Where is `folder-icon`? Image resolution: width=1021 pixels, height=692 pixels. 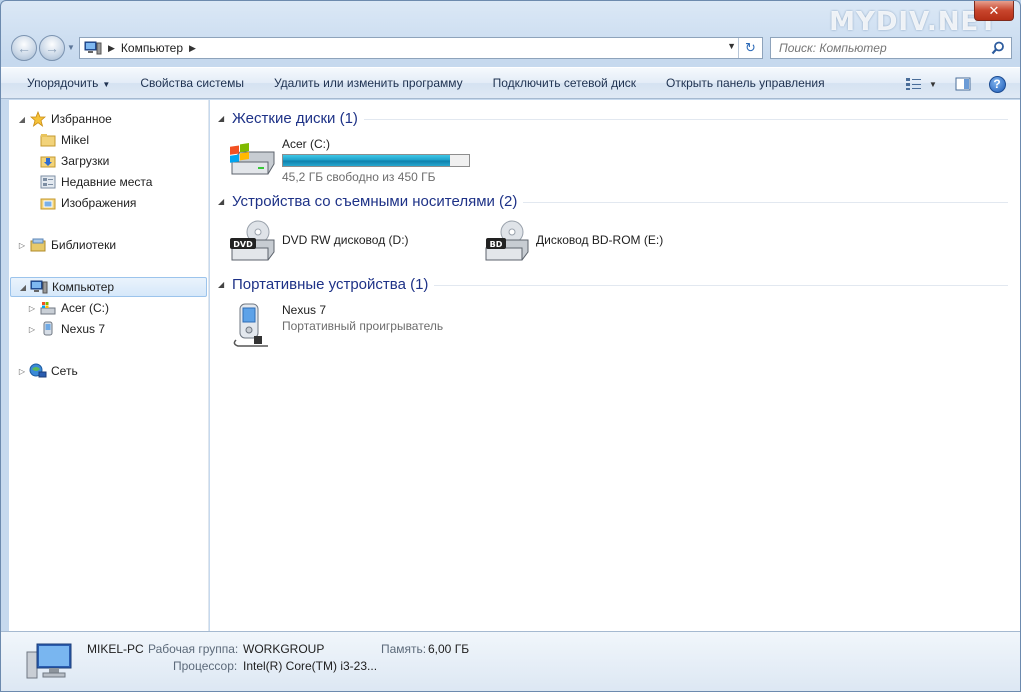
folder-icon is located at coordinates (48, 140).